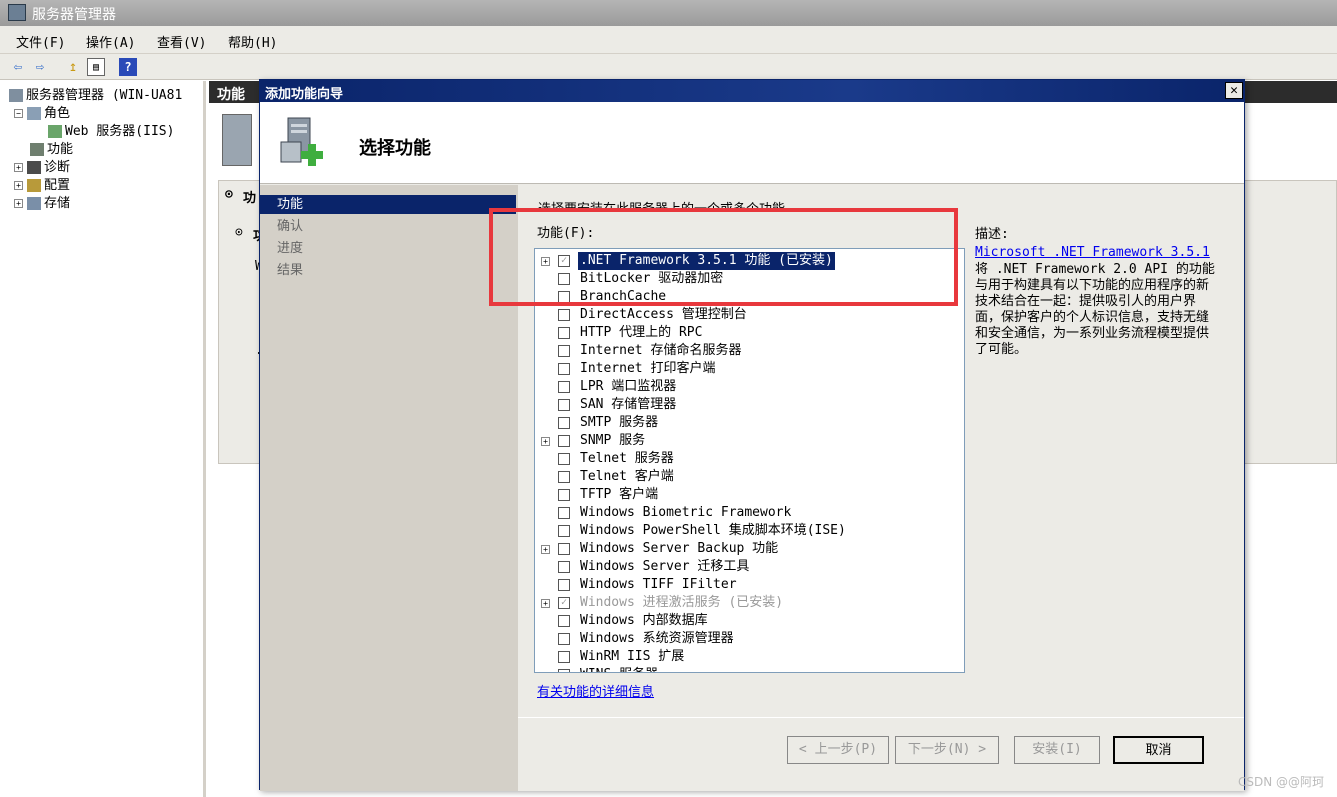 The width and height of the screenshot is (1337, 797). I want to click on help-icon: ?, so click(128, 67).